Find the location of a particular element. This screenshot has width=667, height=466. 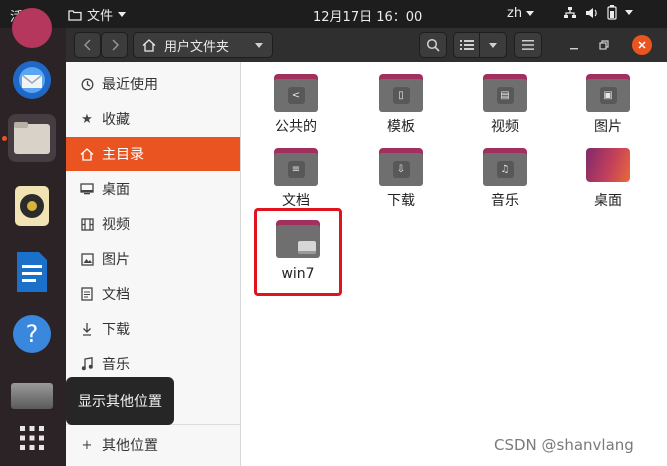

dock-help: ? is located at coordinates (32, 334).